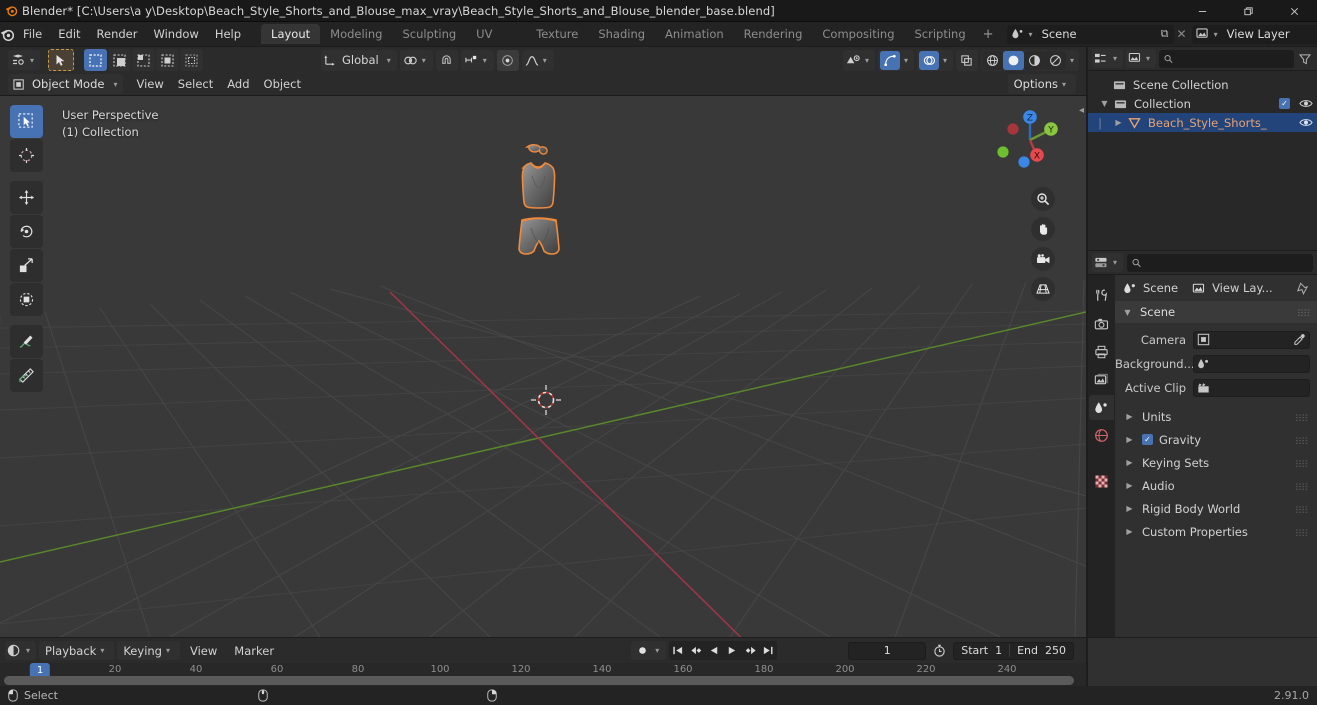  Describe the element at coordinates (238, 84) in the screenshot. I see `viewport-menu-add: Add` at that location.